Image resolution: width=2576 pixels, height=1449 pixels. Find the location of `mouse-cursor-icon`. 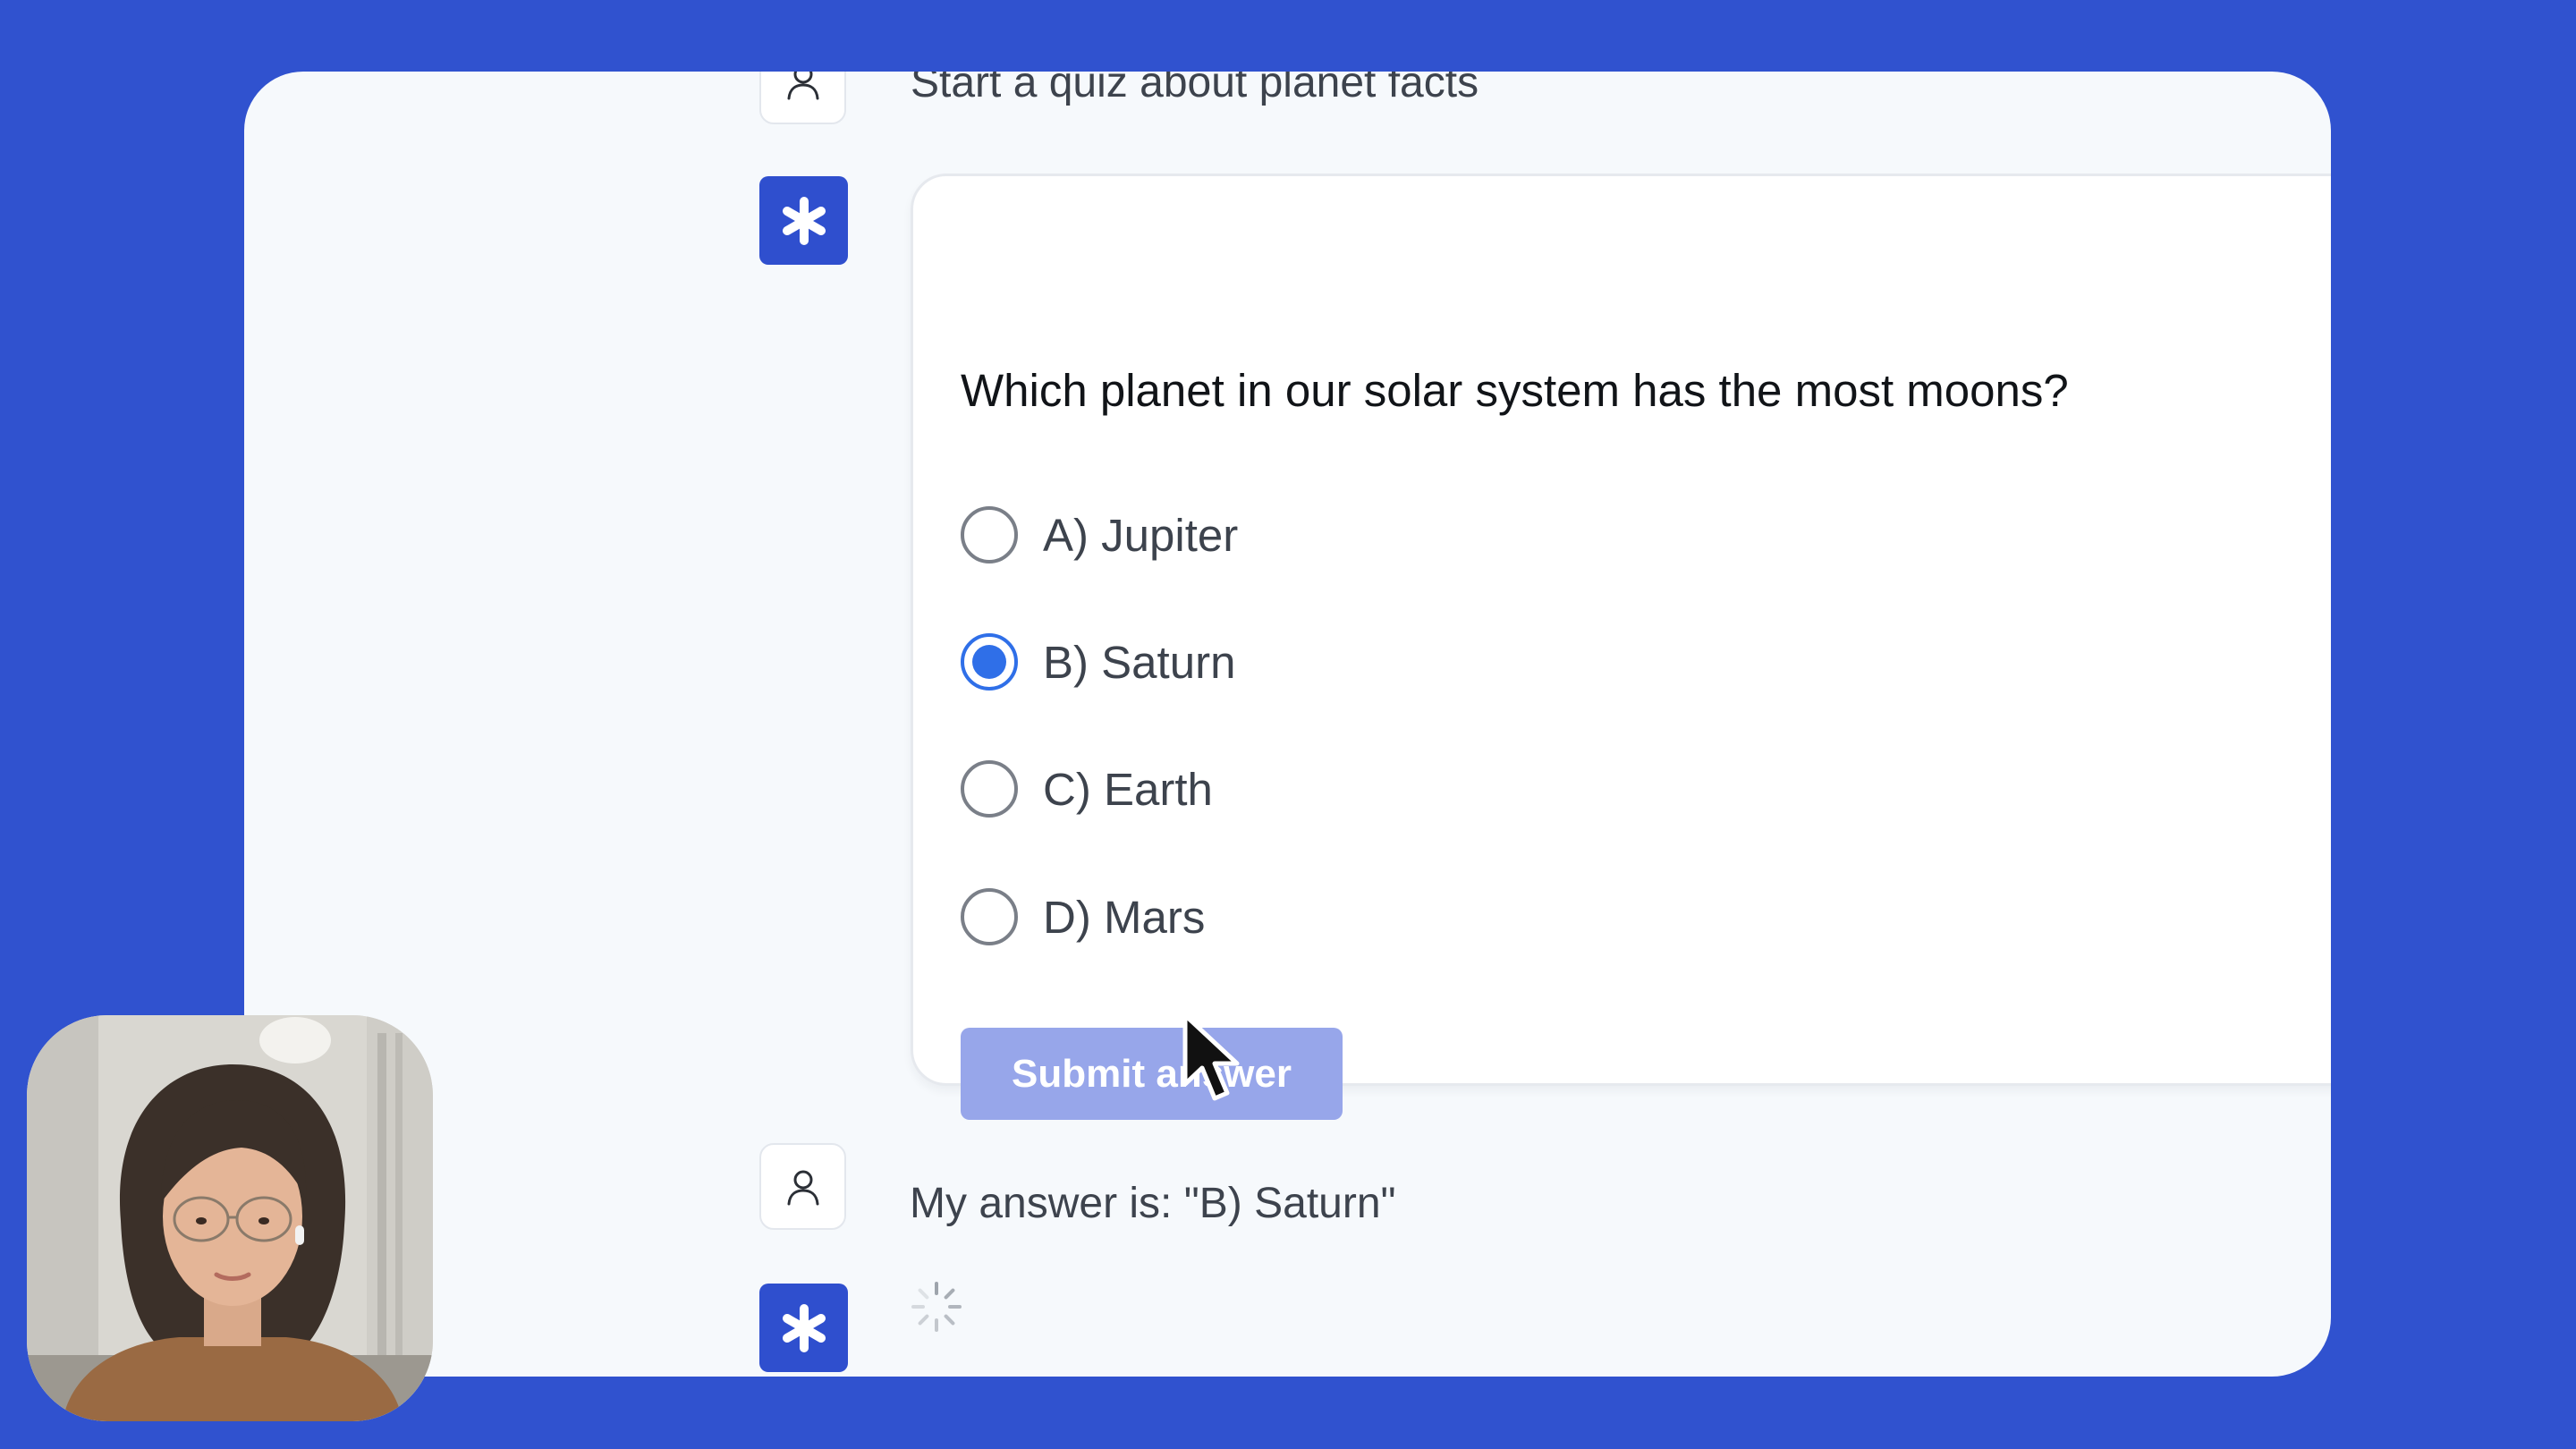

mouse-cursor-icon is located at coordinates (1211, 1057).